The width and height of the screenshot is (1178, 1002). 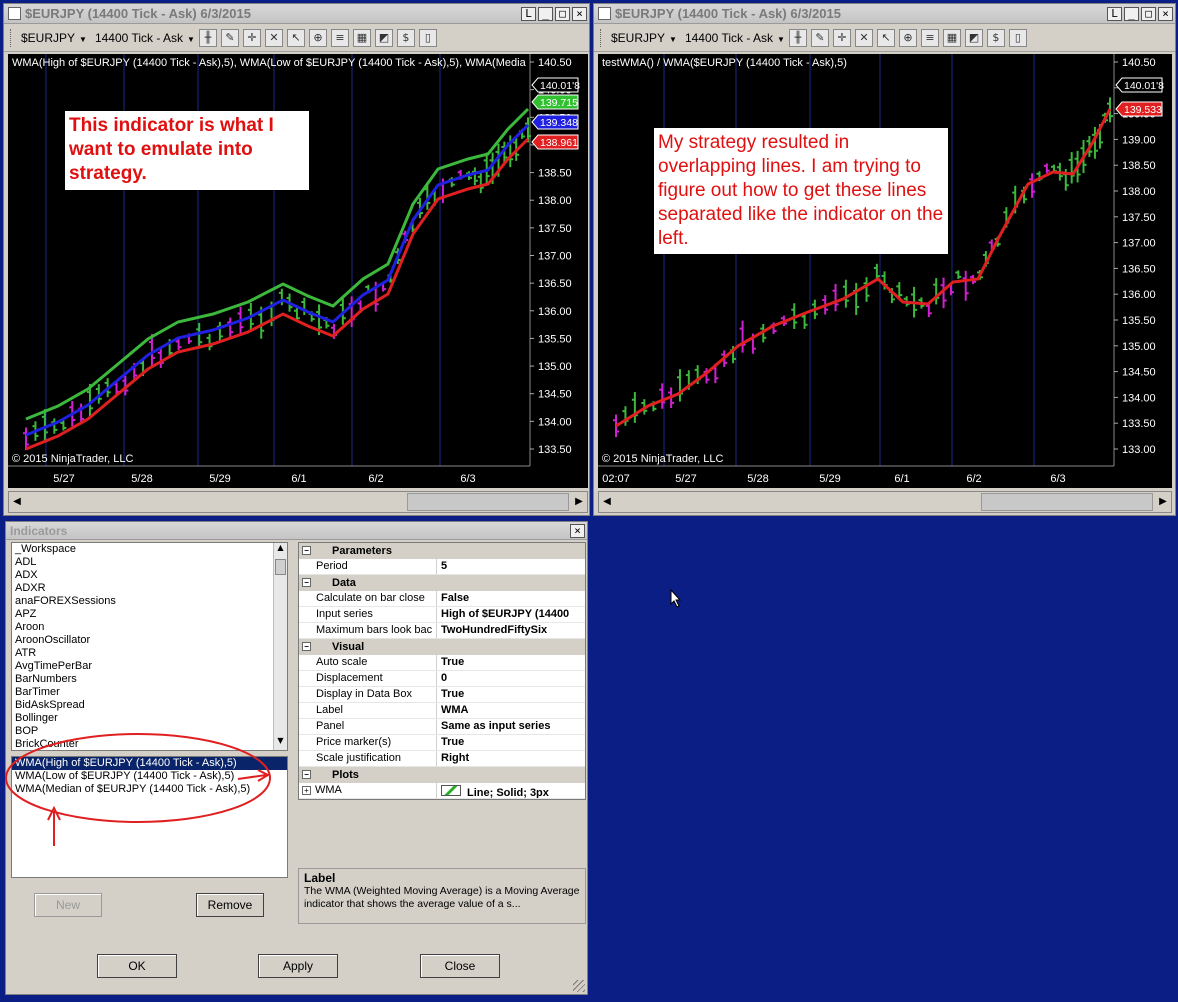 I want to click on price-tick-label: 138.00, so click(x=1139, y=192).